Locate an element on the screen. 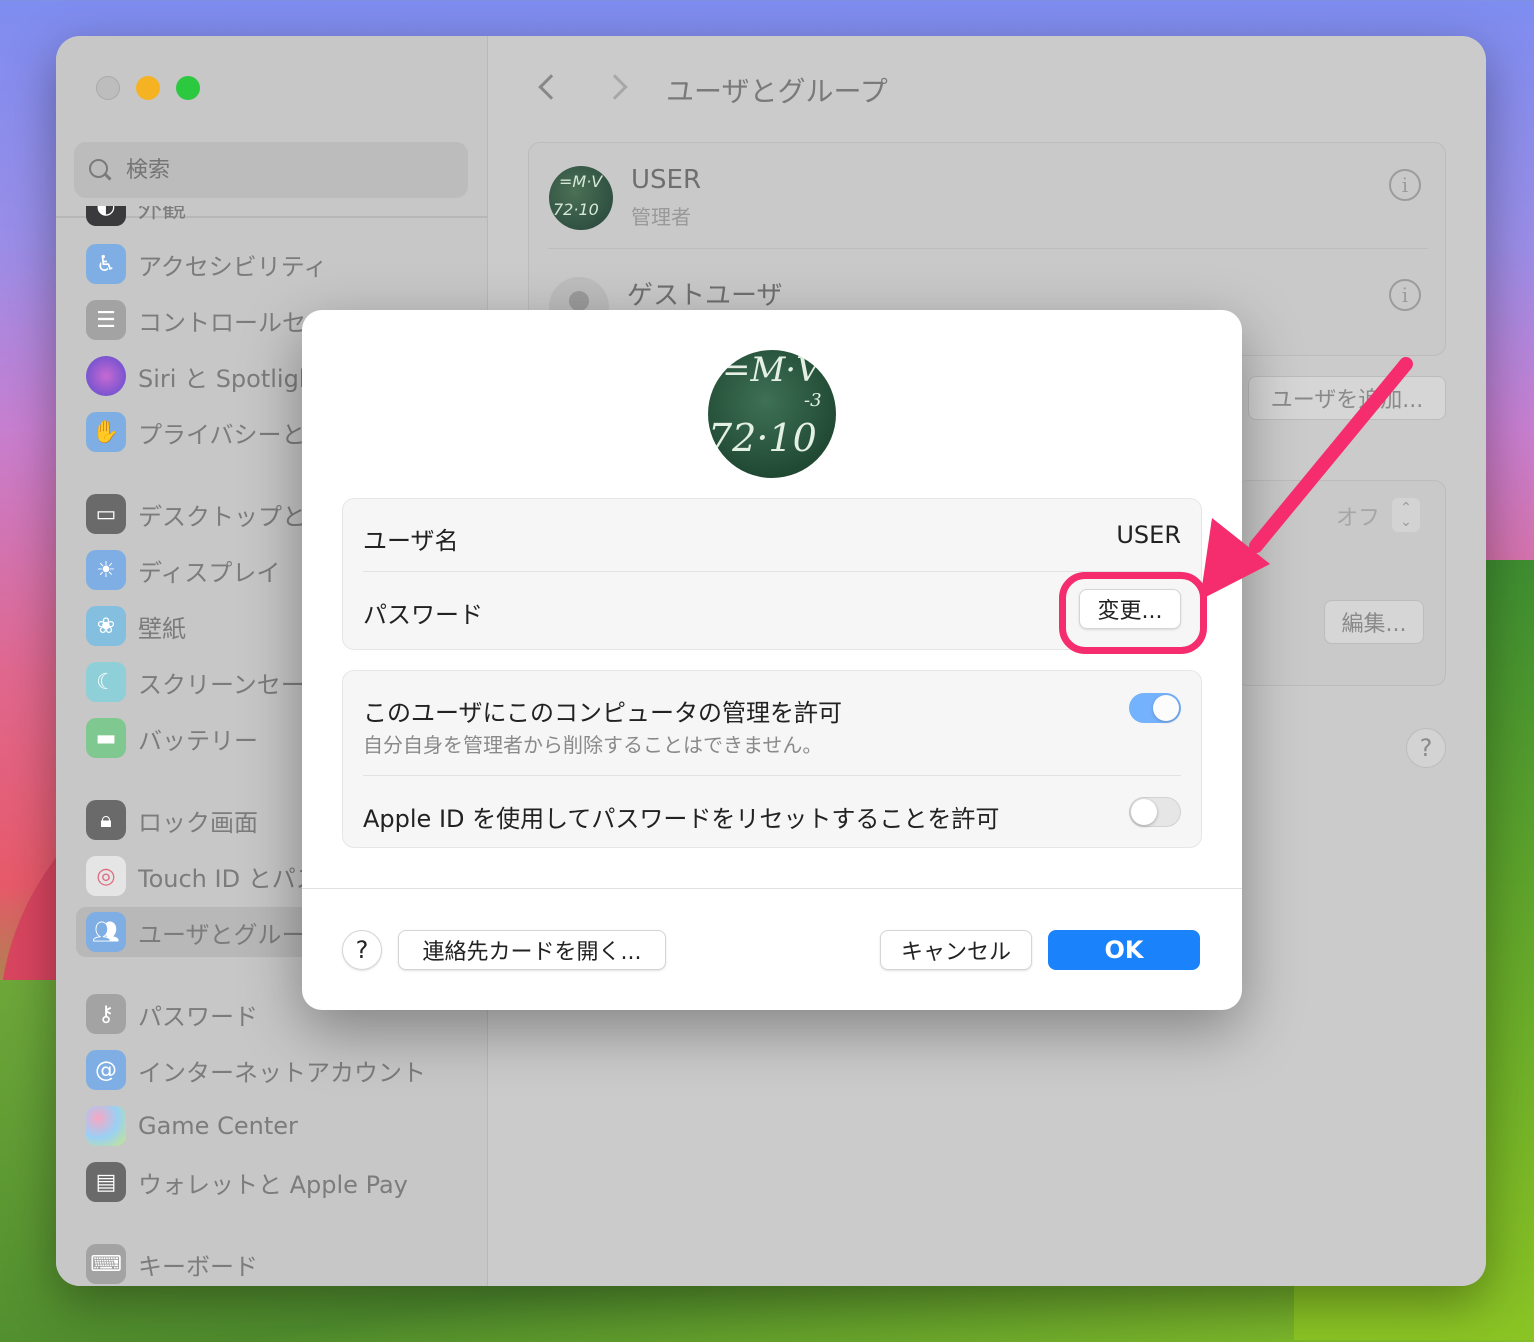 The width and height of the screenshot is (1534, 1342). close-button is located at coordinates (108, 88).